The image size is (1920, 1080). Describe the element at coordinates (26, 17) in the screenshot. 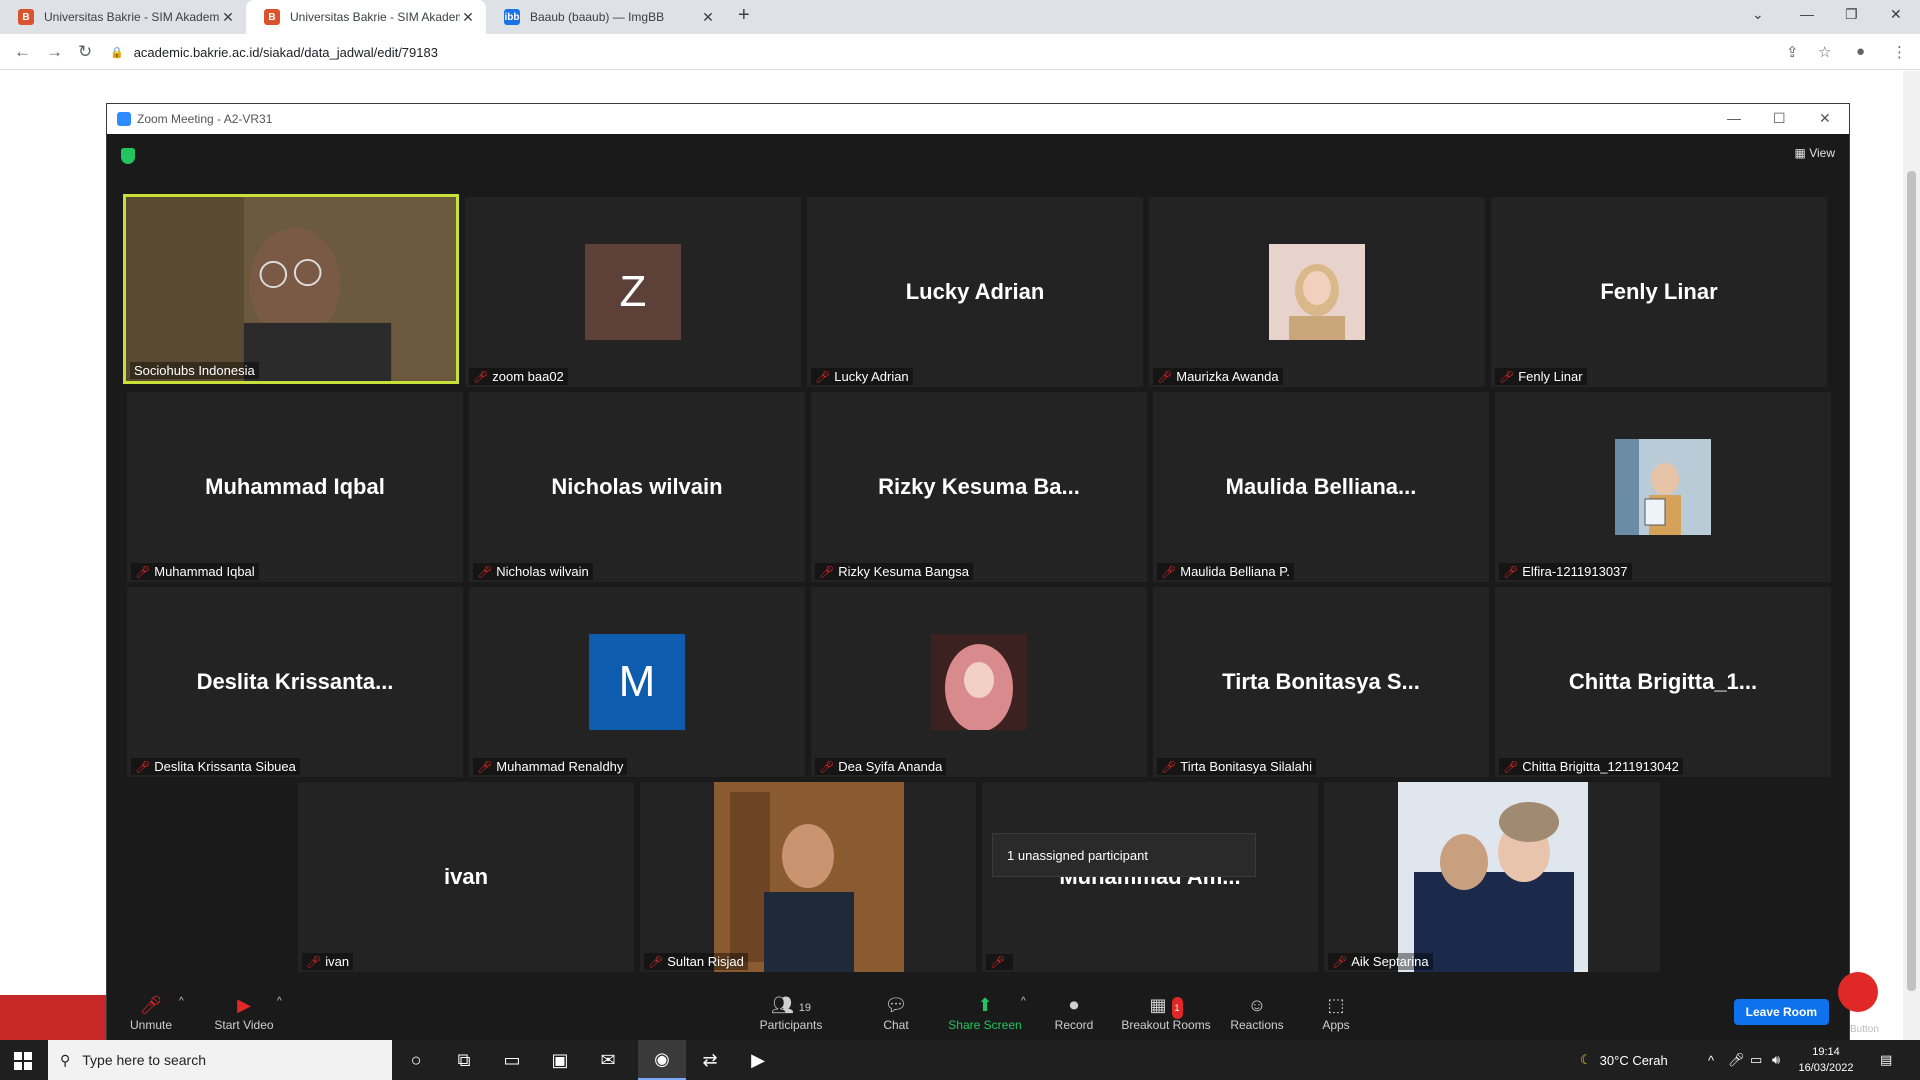

I see `ub-favicon-icon: B` at that location.